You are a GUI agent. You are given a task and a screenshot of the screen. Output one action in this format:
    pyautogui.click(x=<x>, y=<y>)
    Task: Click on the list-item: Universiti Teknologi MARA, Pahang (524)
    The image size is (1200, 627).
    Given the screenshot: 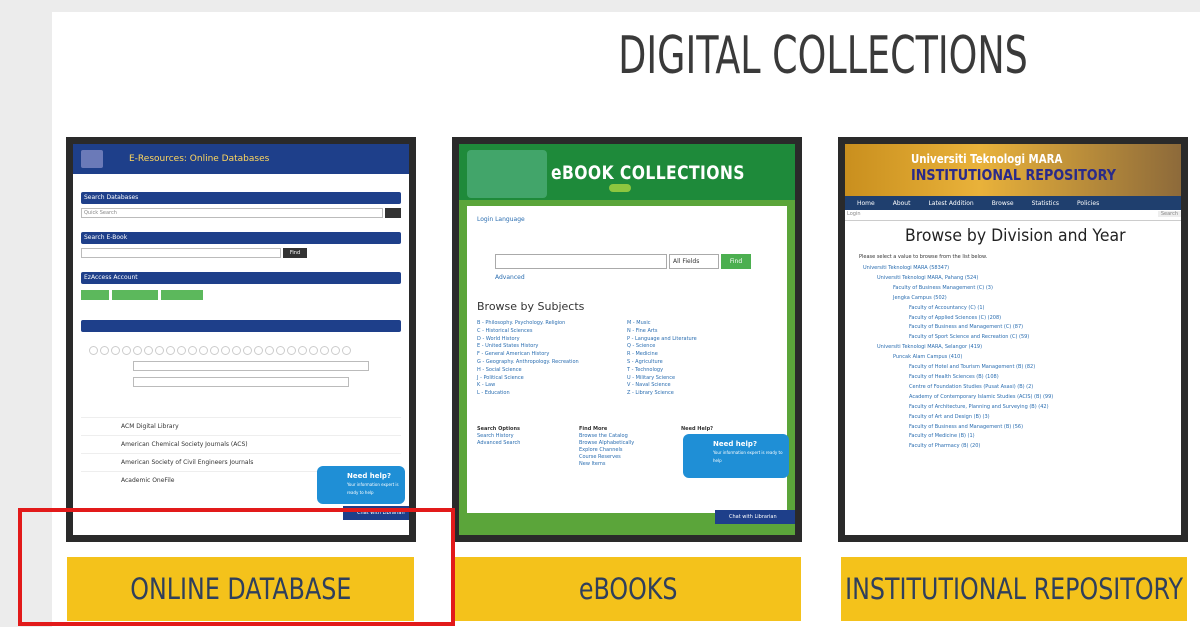 What is the action you would take?
    pyautogui.click(x=928, y=277)
    